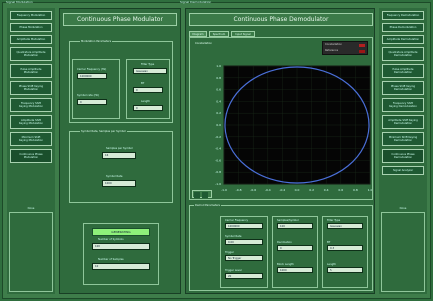  I want to click on demod-p4-label: Trigger Level, so click(233, 270).